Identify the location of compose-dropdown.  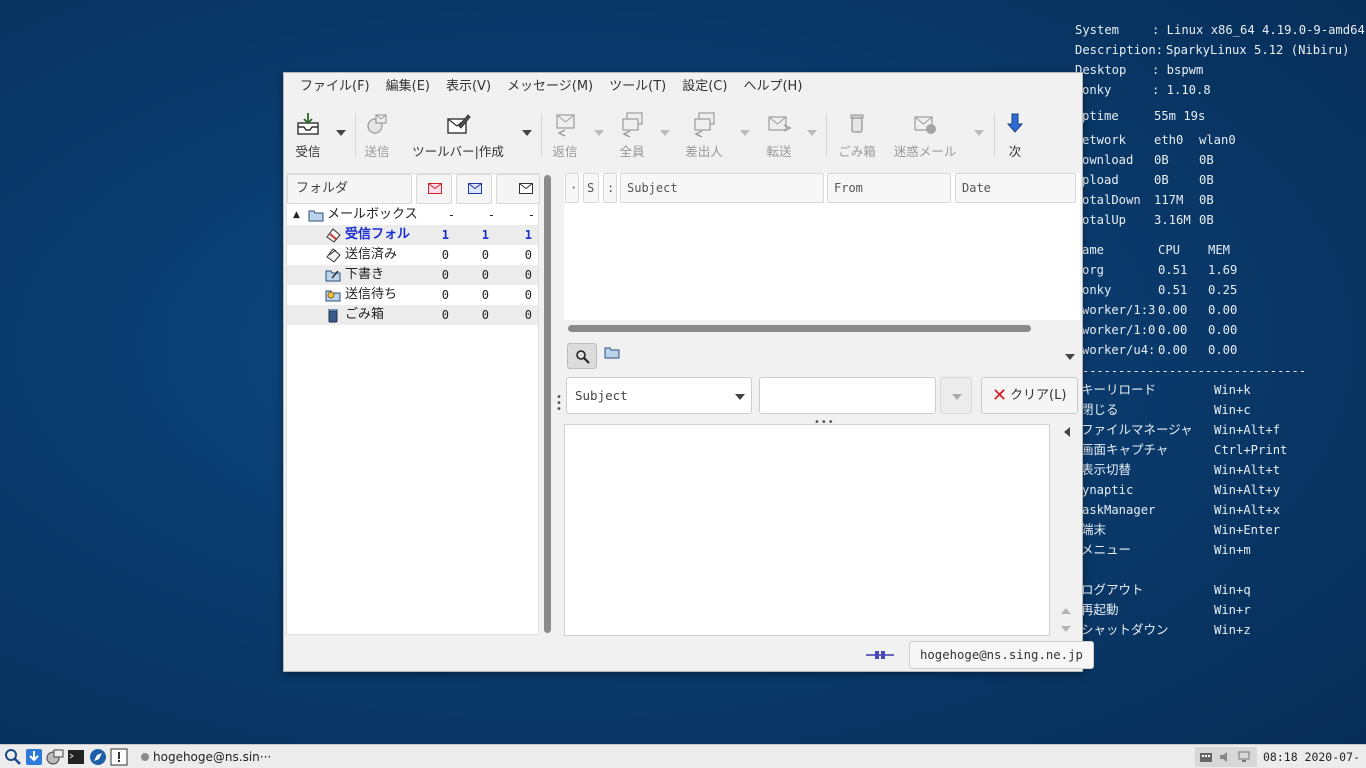
(527, 133).